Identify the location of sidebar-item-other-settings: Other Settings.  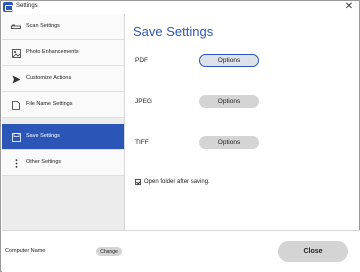
(63, 163).